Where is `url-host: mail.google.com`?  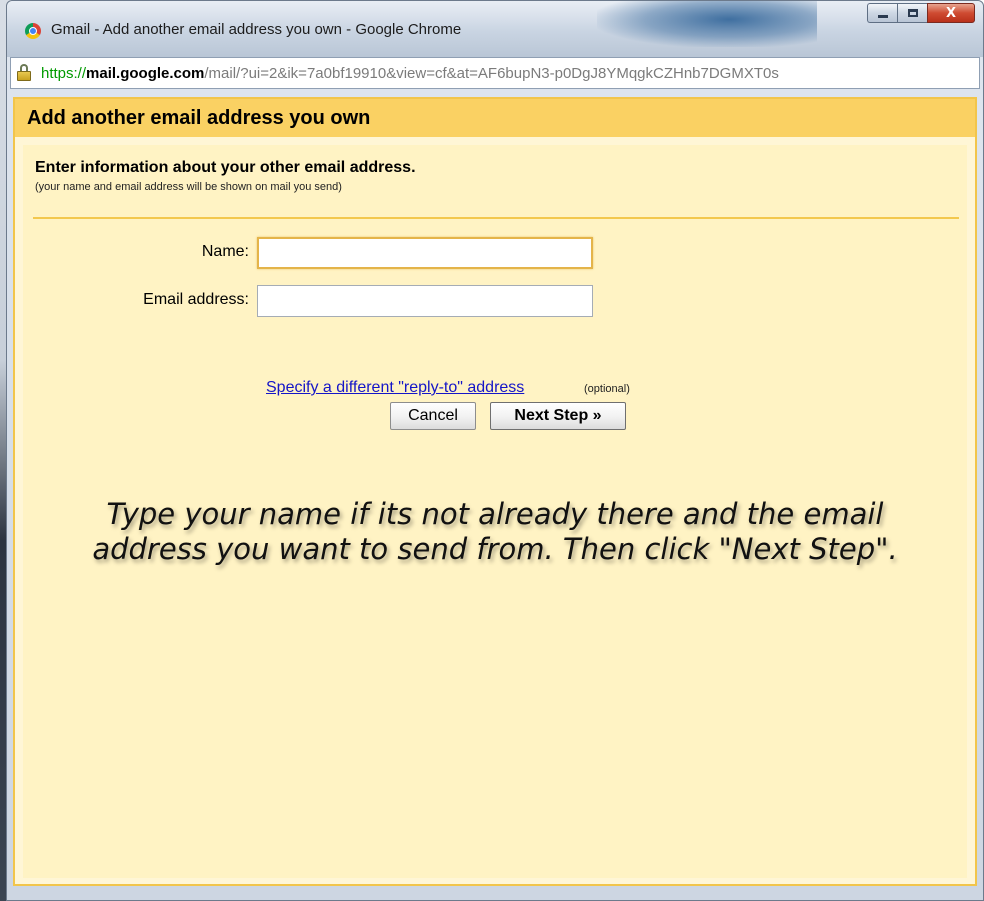
url-host: mail.google.com is located at coordinates (145, 73).